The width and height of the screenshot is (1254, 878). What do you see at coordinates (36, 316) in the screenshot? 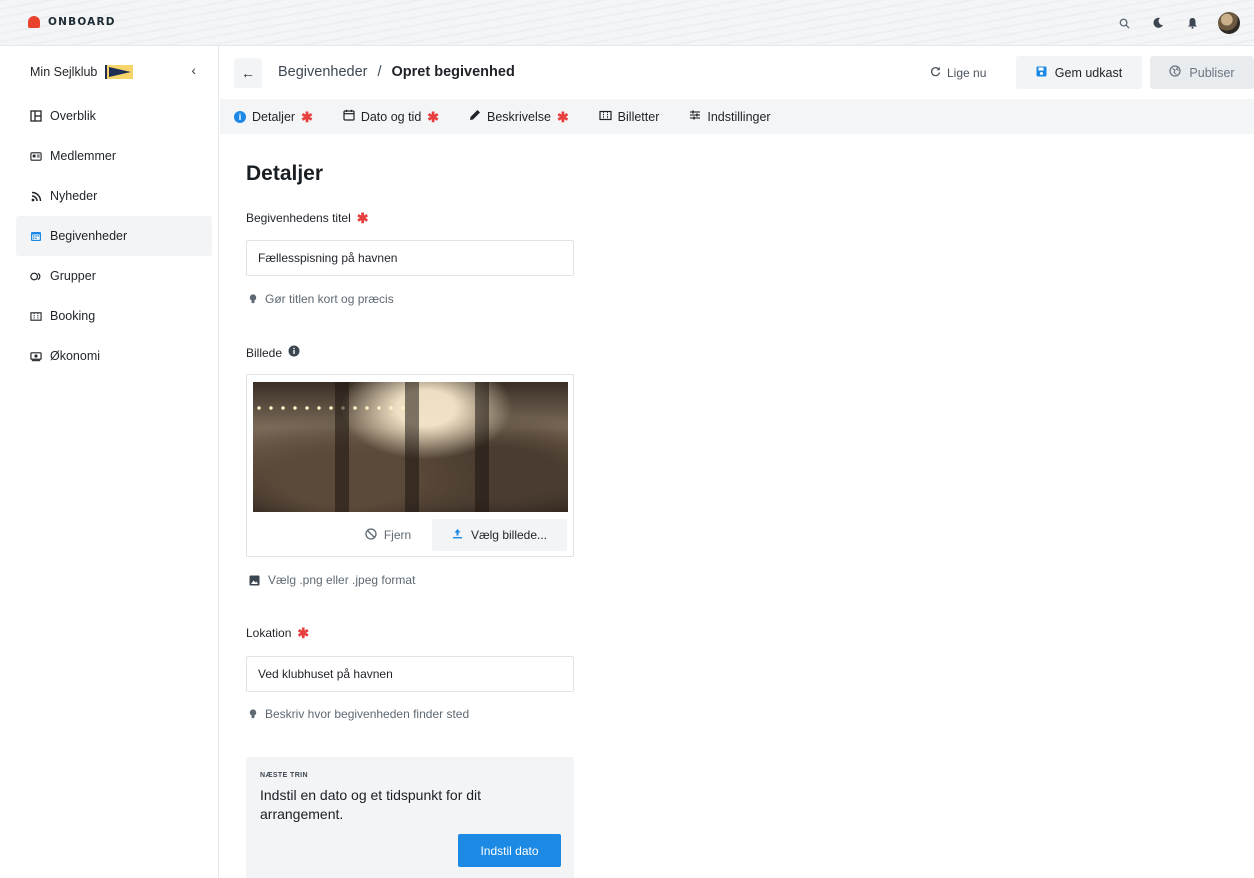
I see `ticket-icon` at bounding box center [36, 316].